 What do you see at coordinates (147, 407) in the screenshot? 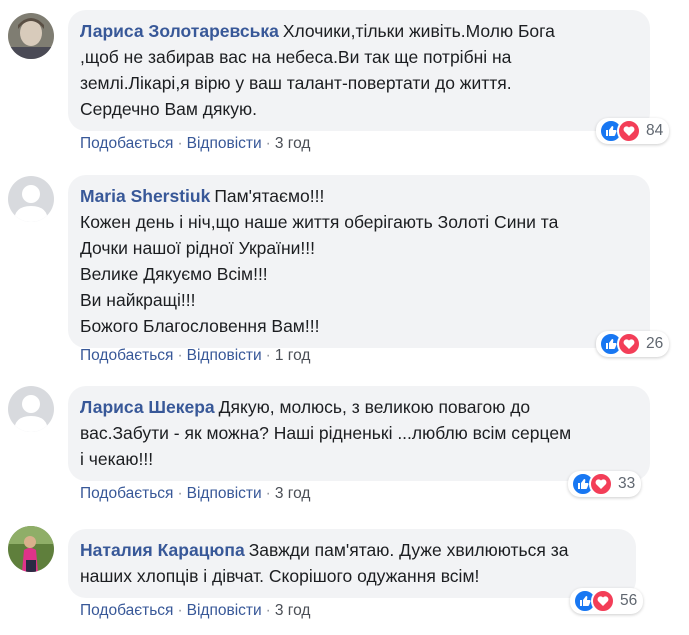
I see `comment-author: Лариса Шекера` at bounding box center [147, 407].